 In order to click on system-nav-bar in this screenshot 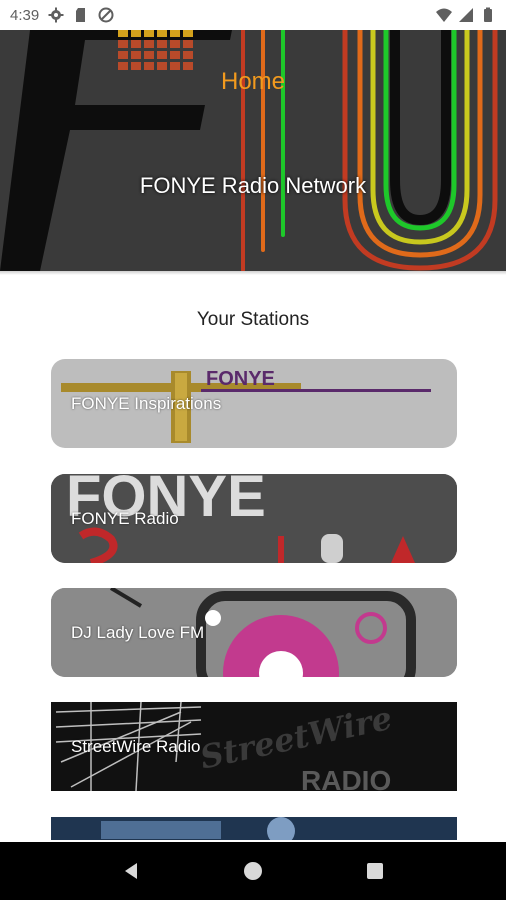, I will do `click(253, 871)`.